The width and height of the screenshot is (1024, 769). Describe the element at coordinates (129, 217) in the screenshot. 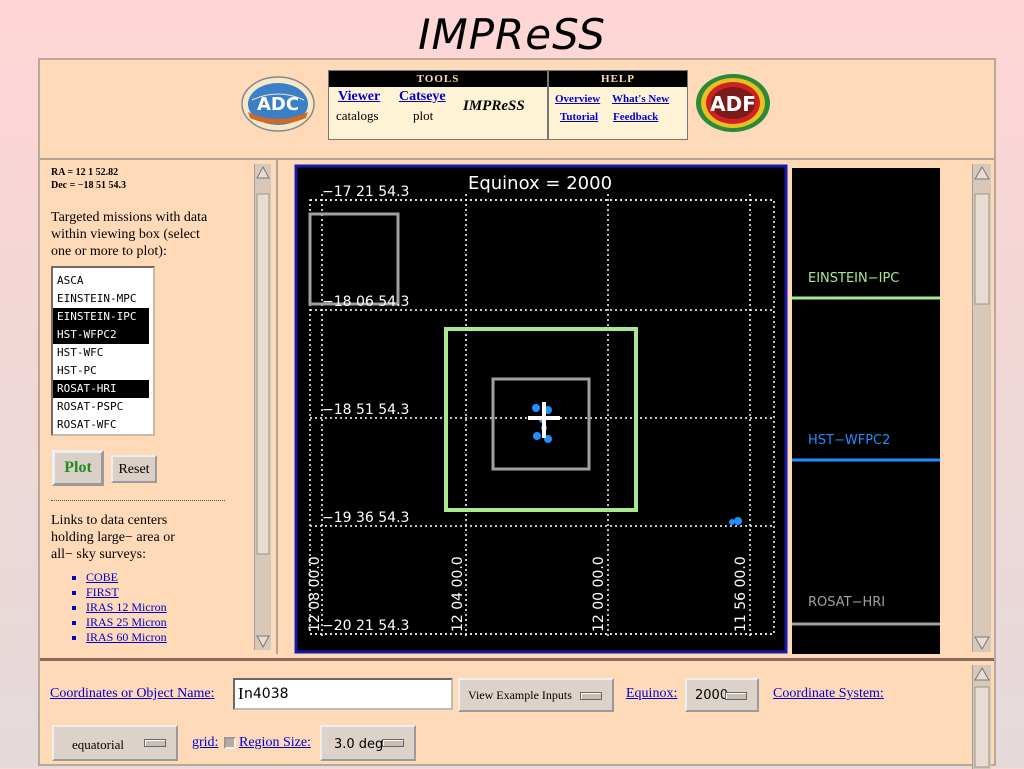

I see `targeted-text-line: Targeted missions with data` at that location.